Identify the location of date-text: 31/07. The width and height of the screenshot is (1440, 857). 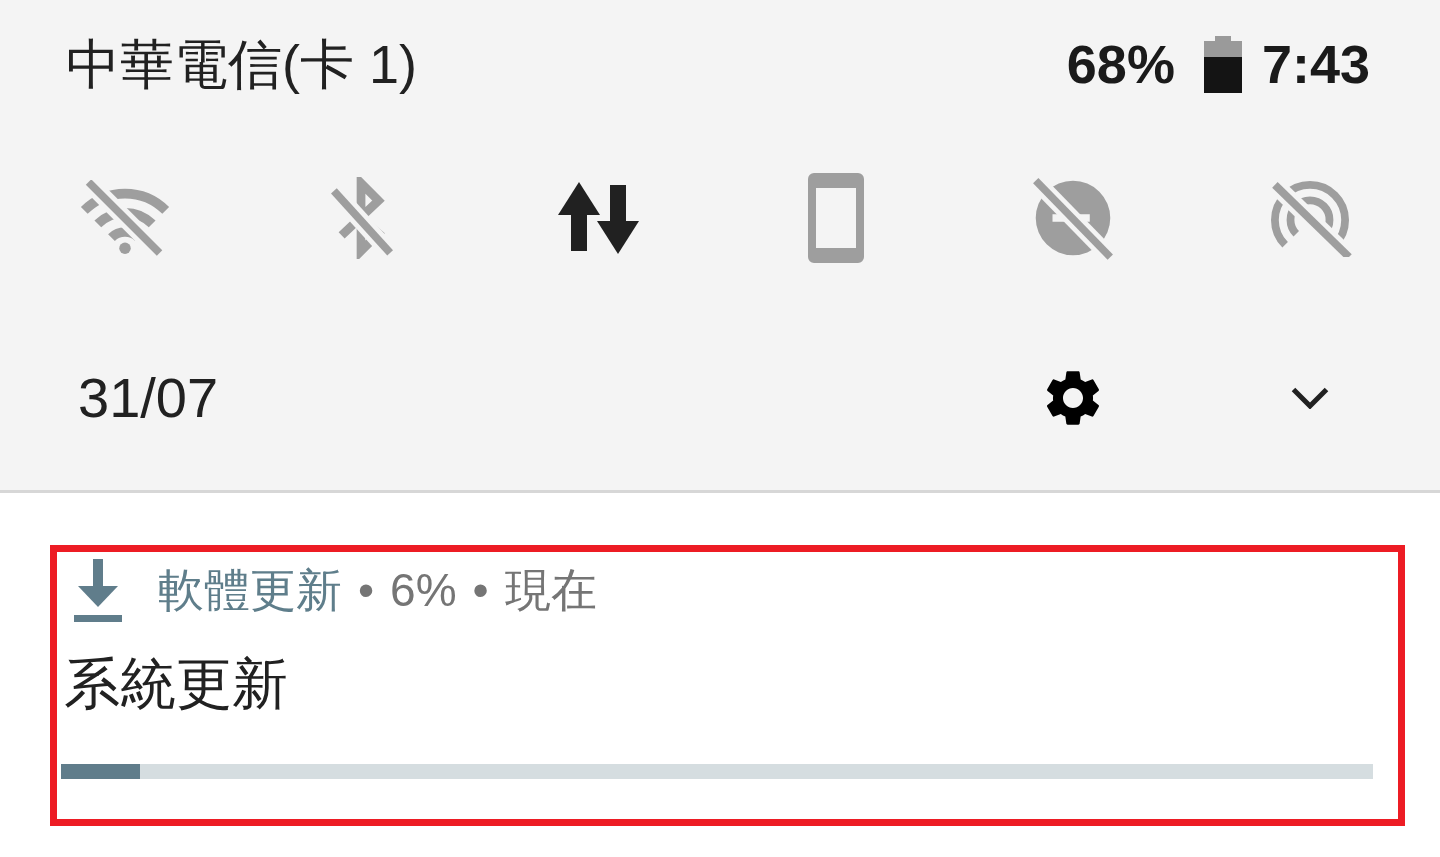
(148, 398).